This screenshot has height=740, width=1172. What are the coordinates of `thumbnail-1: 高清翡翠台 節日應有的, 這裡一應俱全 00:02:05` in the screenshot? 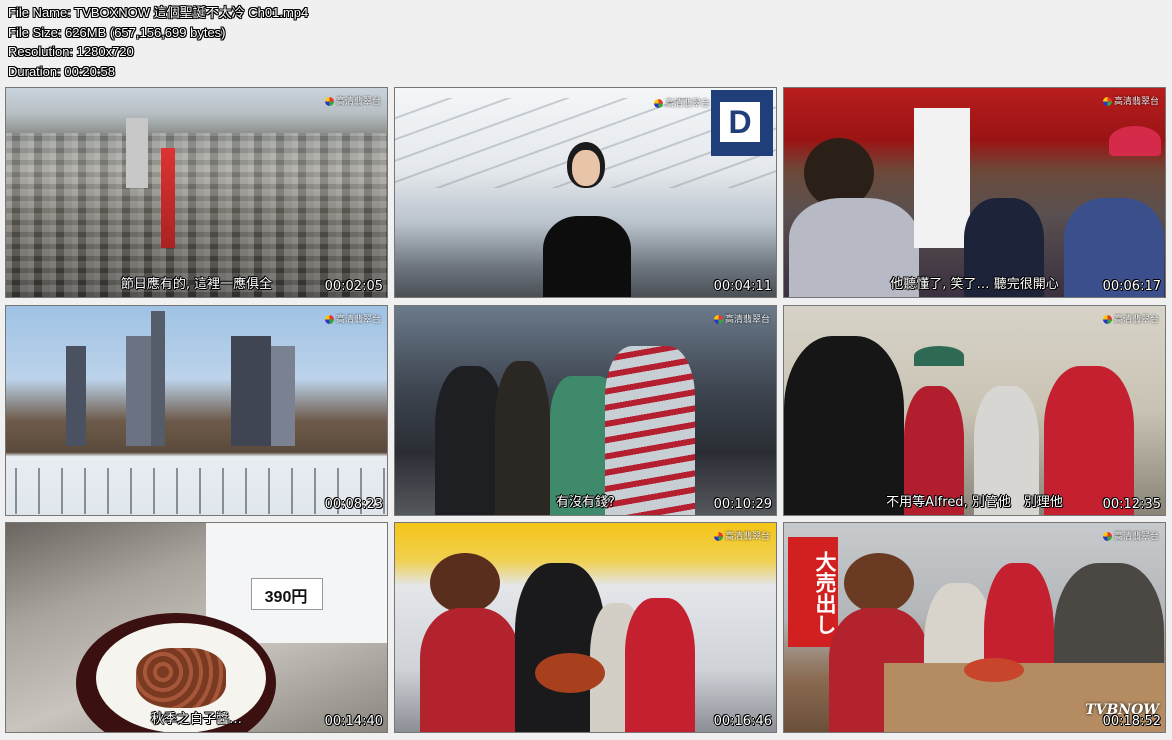 It's located at (196, 192).